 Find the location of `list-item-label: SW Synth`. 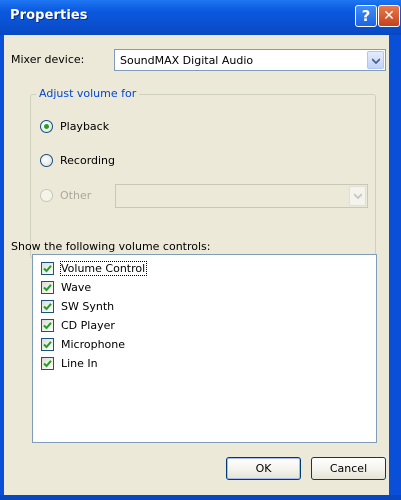

list-item-label: SW Synth is located at coordinates (88, 306).